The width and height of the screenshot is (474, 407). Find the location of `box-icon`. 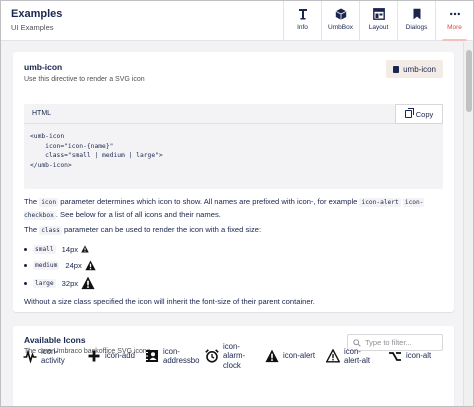

box-icon is located at coordinates (340, 14).